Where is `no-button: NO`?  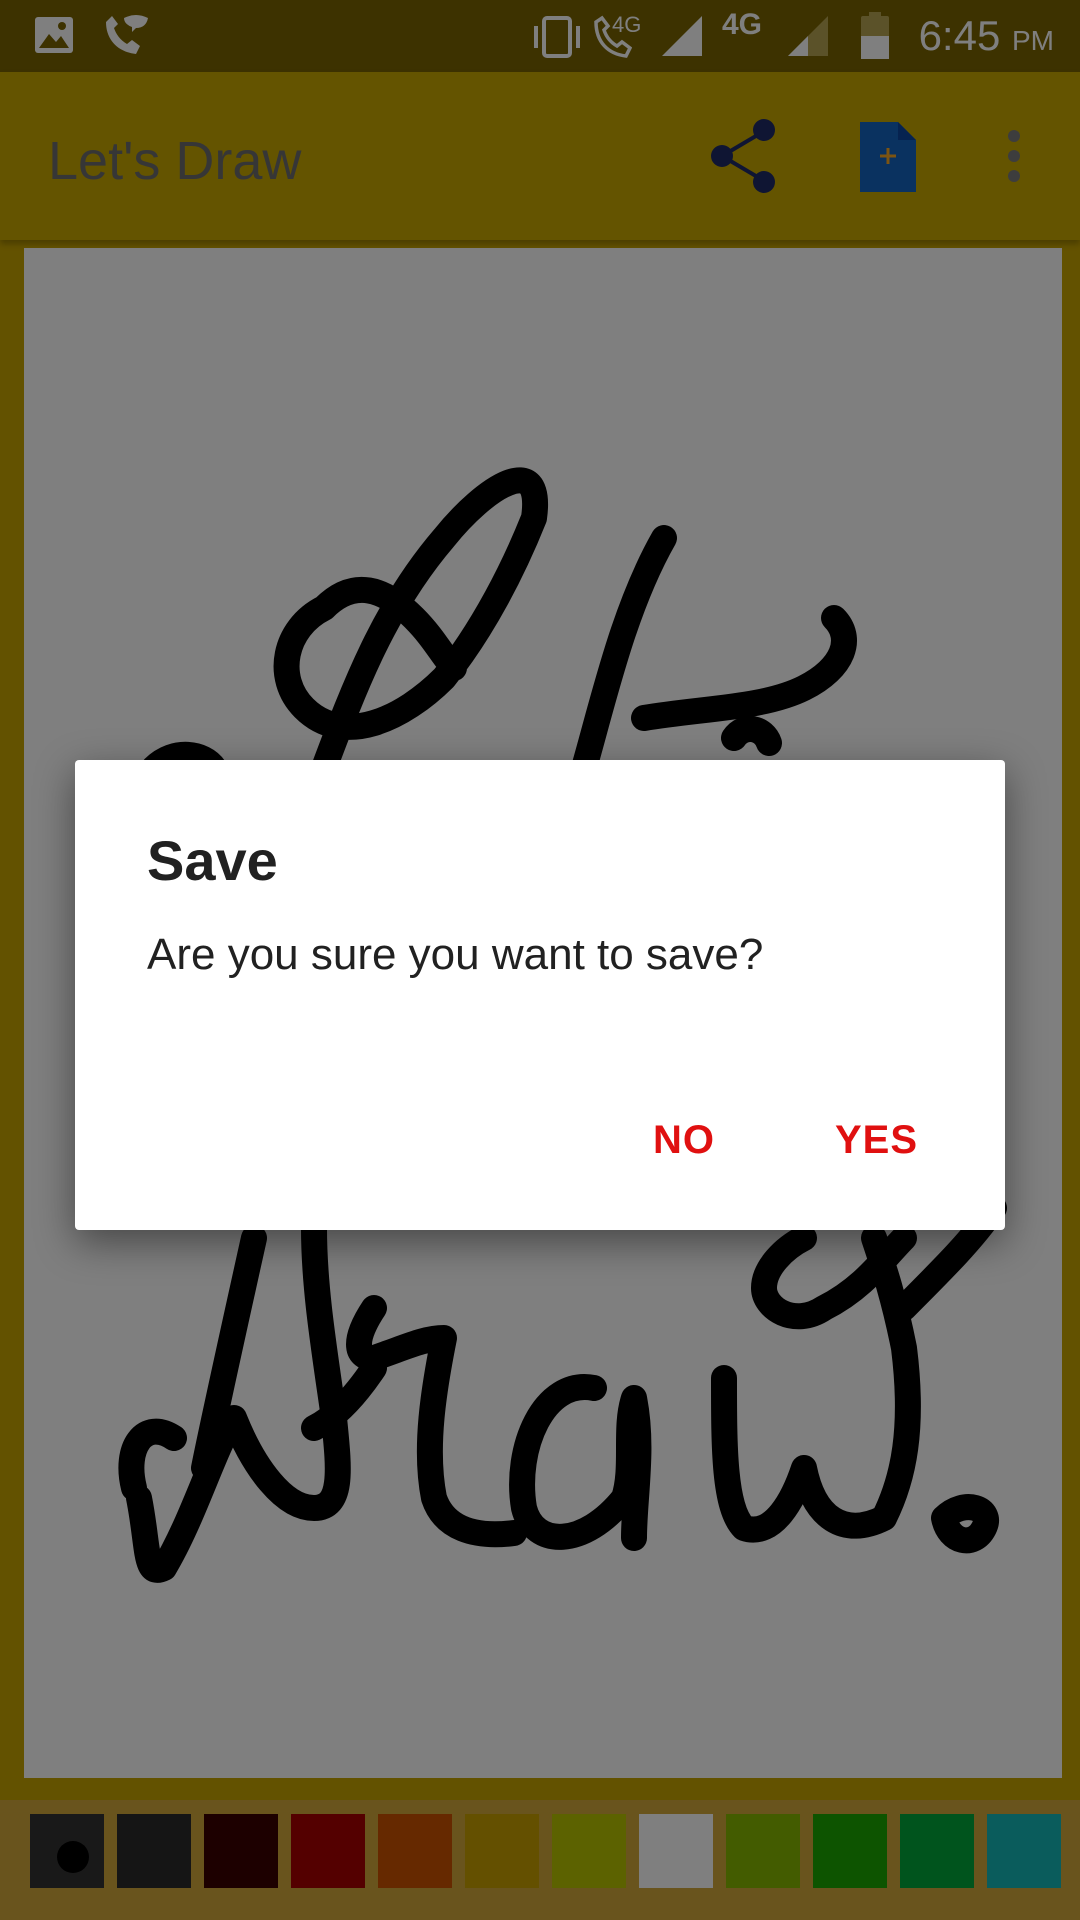
no-button: NO is located at coordinates (684, 1140).